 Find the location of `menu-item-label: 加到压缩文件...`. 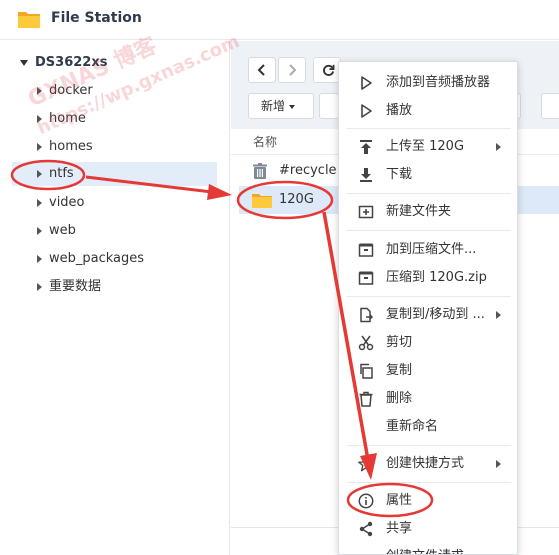

menu-item-label: 加到压缩文件... is located at coordinates (431, 249).